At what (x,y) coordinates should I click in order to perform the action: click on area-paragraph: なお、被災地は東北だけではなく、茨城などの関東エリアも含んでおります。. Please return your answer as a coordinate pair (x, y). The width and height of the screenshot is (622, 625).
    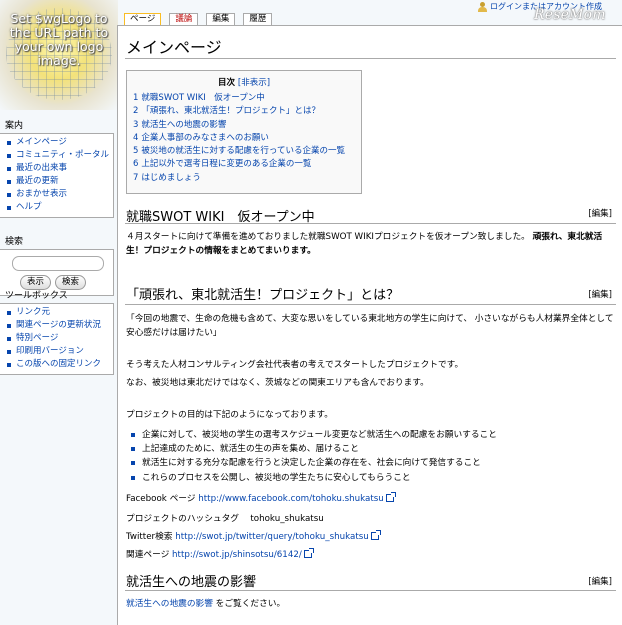
    Looking at the image, I should click on (277, 383).